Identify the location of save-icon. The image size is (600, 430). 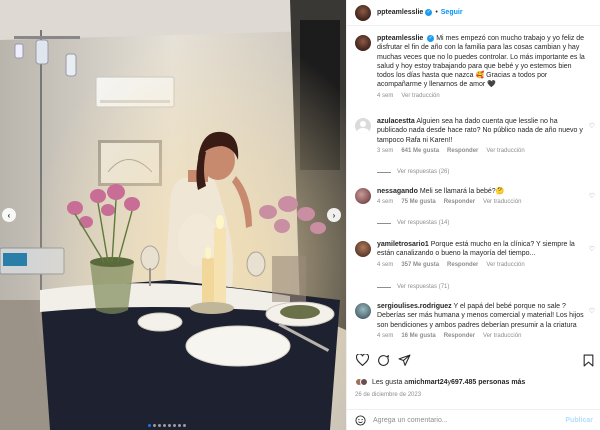
(588, 360).